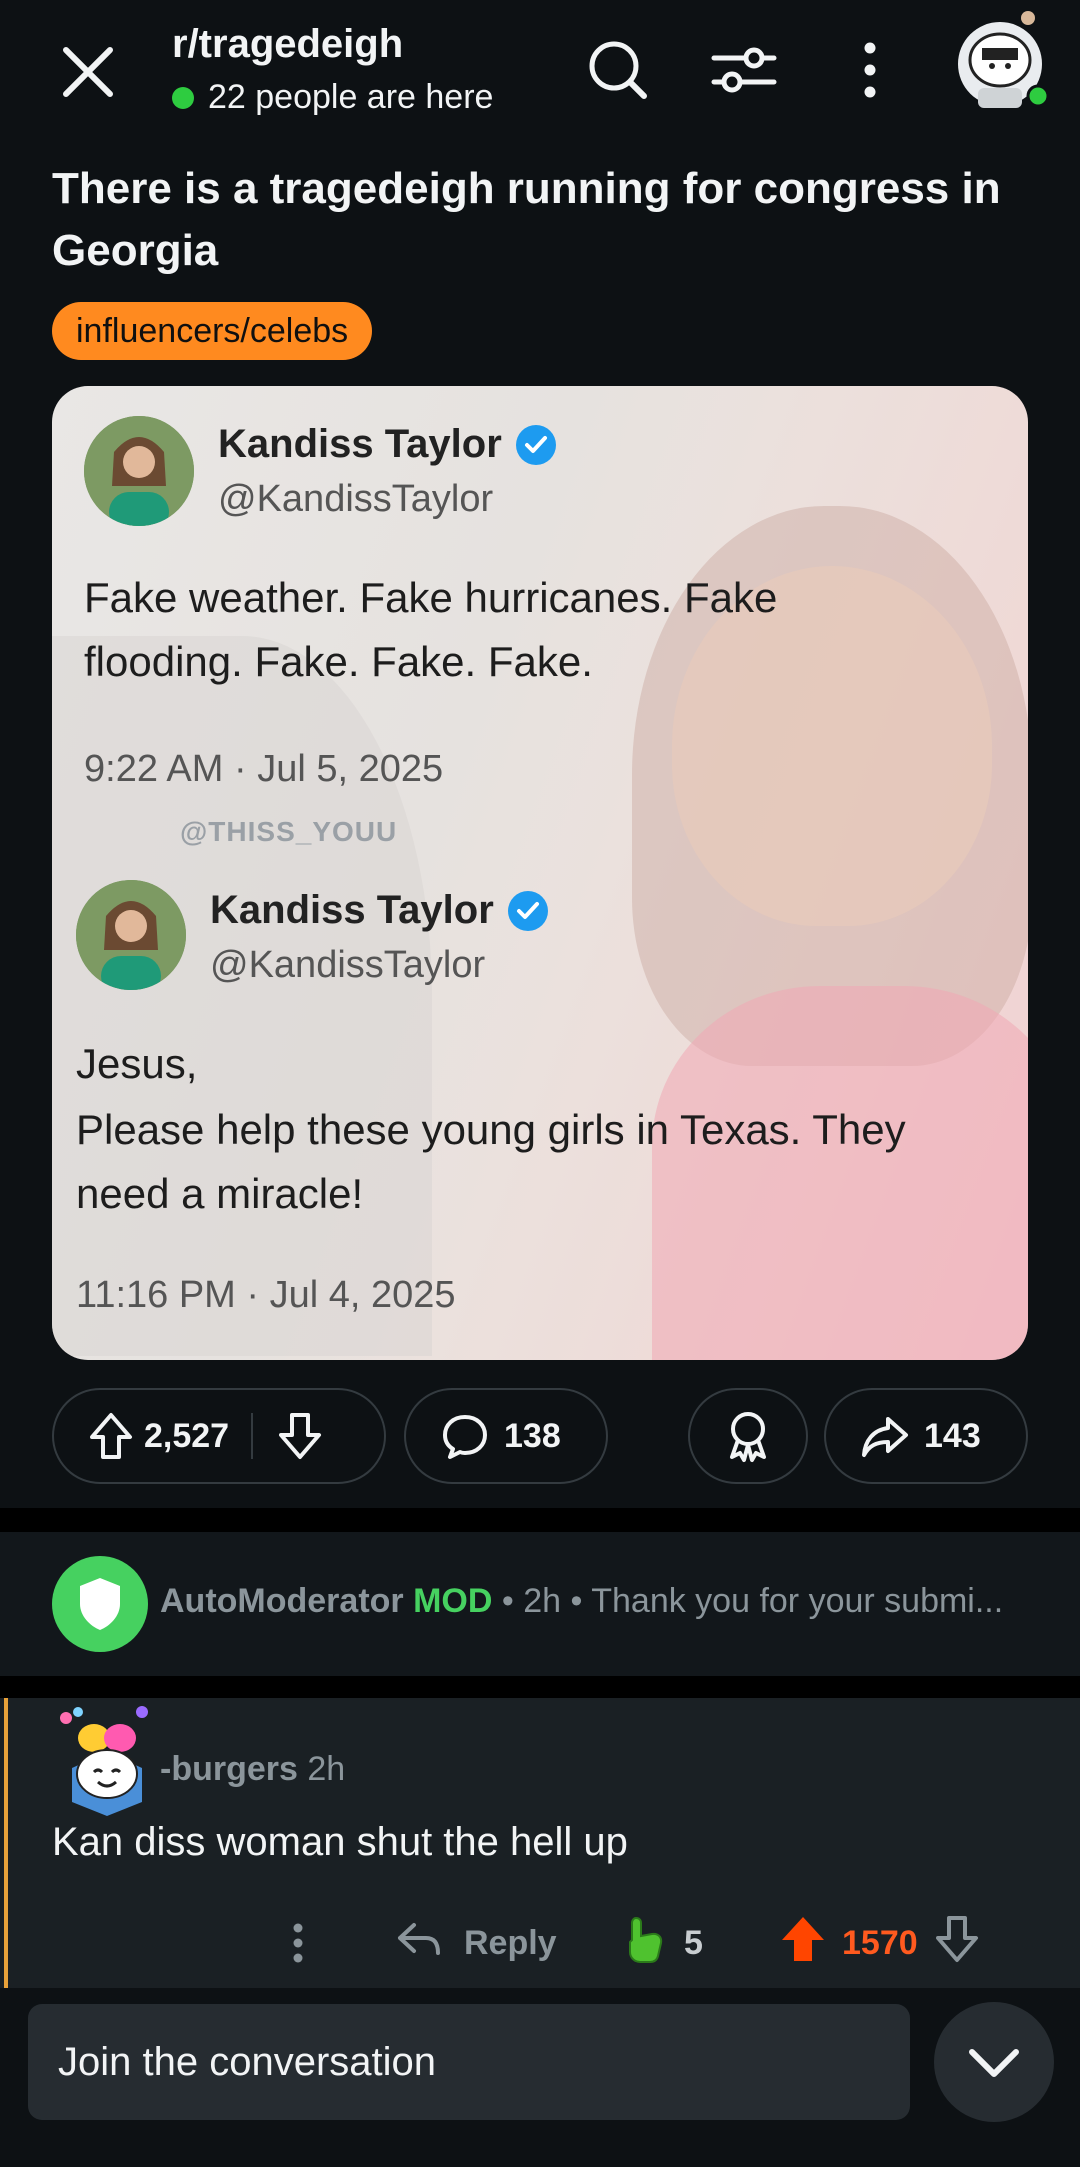 This screenshot has width=1080, height=2167. Describe the element at coordinates (111, 1436) in the screenshot. I see `upvote-icon` at that location.